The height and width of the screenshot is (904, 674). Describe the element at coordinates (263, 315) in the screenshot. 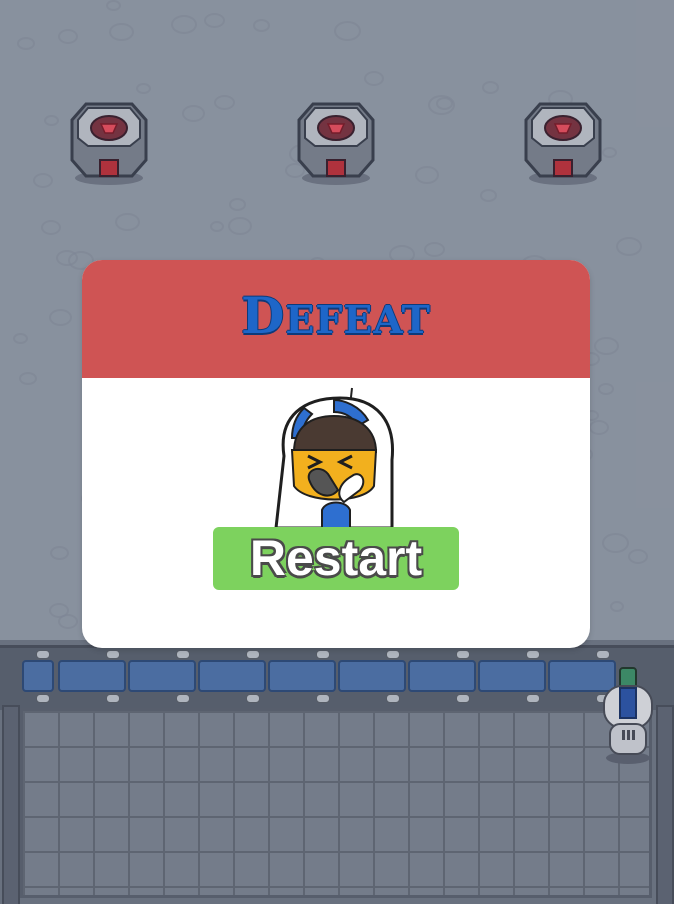

I see `defeat-title-initial: D` at that location.